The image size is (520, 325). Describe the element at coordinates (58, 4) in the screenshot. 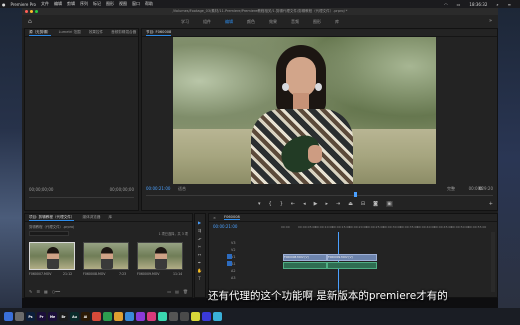

I see `menu-item-edit: 编辑` at that location.